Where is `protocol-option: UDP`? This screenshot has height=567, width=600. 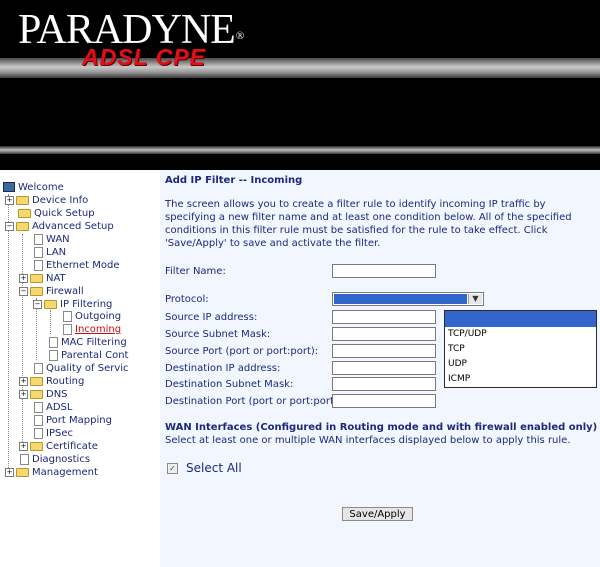 protocol-option: UDP is located at coordinates (520, 364).